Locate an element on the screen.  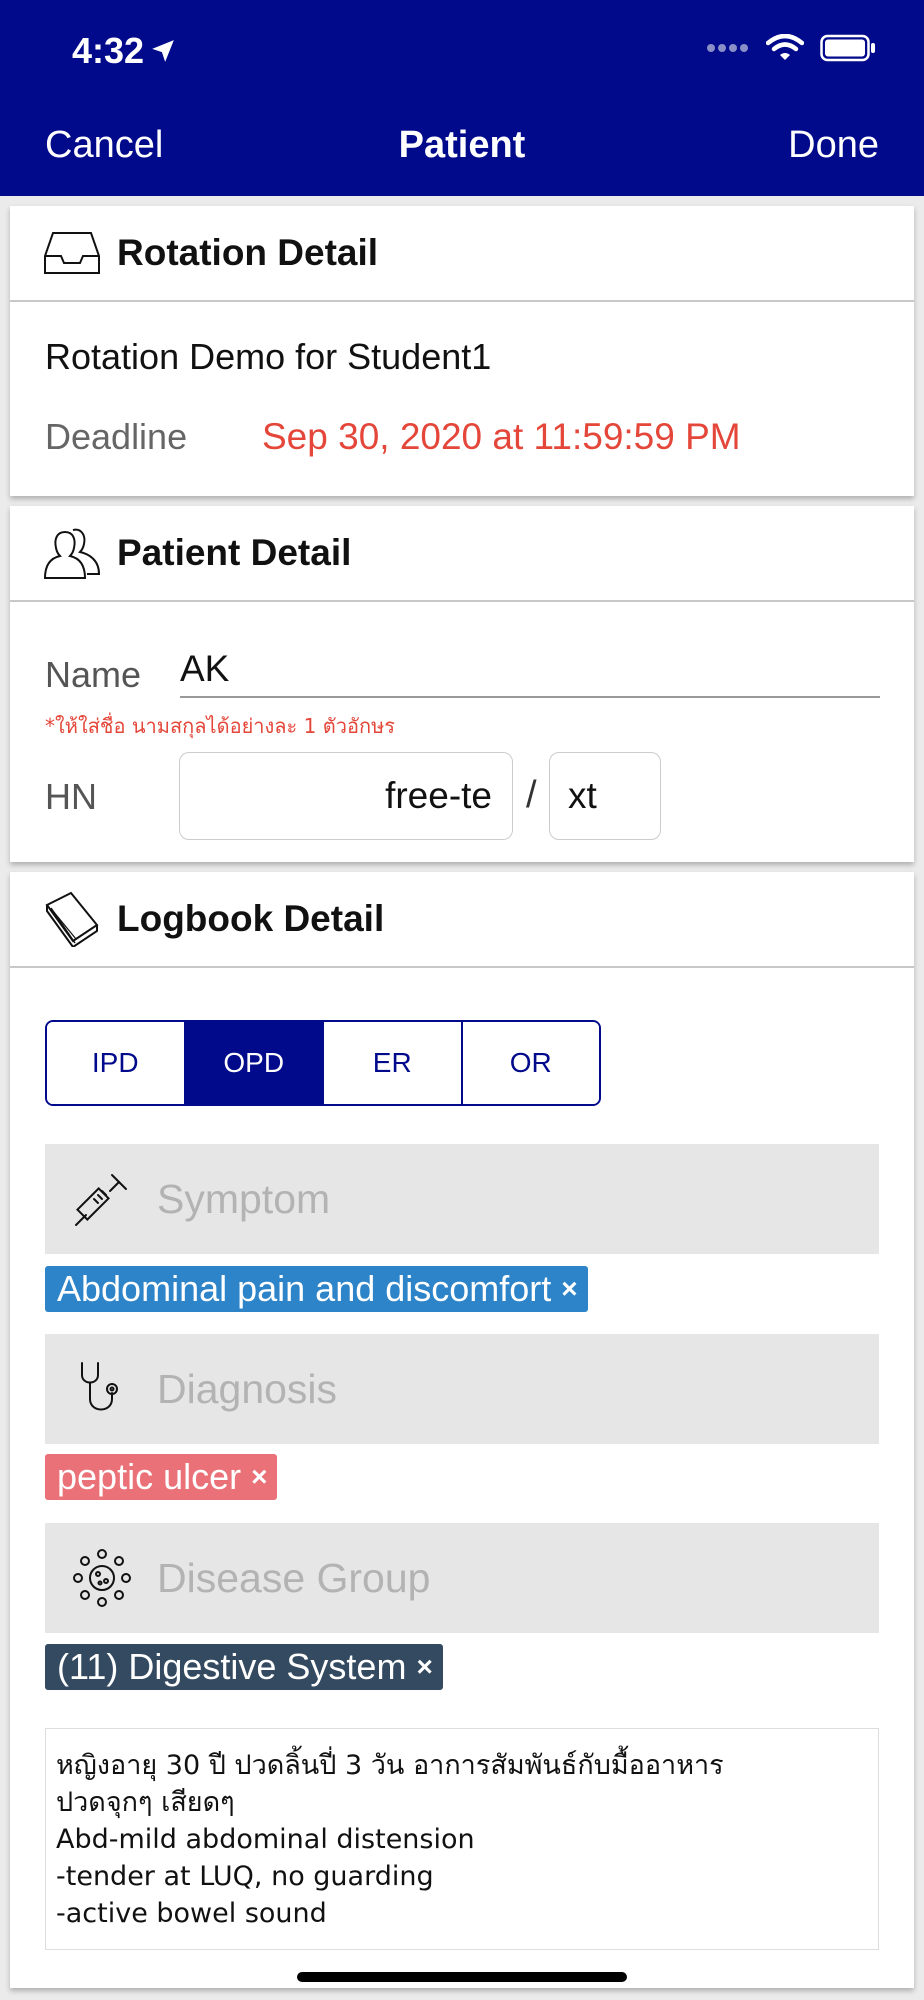
segment-or: OR is located at coordinates (530, 1063).